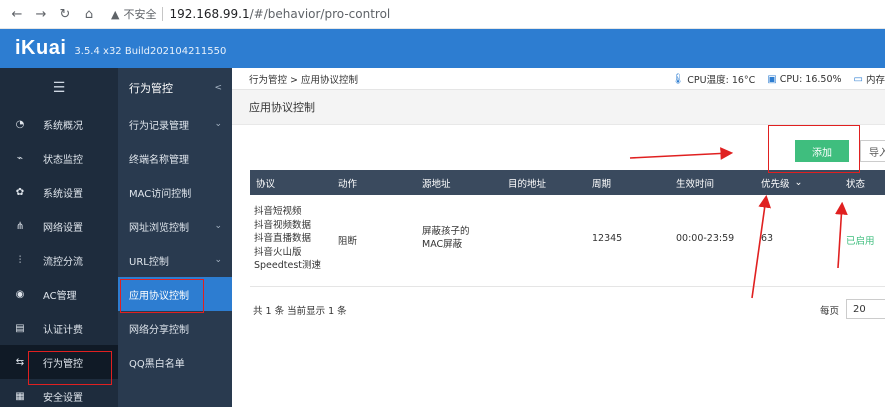 The image size is (885, 413). I want to click on sidebar-item-label: 状态监控, so click(63, 160).